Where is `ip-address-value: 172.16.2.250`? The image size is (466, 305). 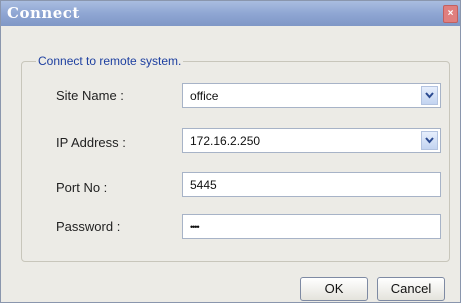
ip-address-value: 172.16.2.250 is located at coordinates (225, 141).